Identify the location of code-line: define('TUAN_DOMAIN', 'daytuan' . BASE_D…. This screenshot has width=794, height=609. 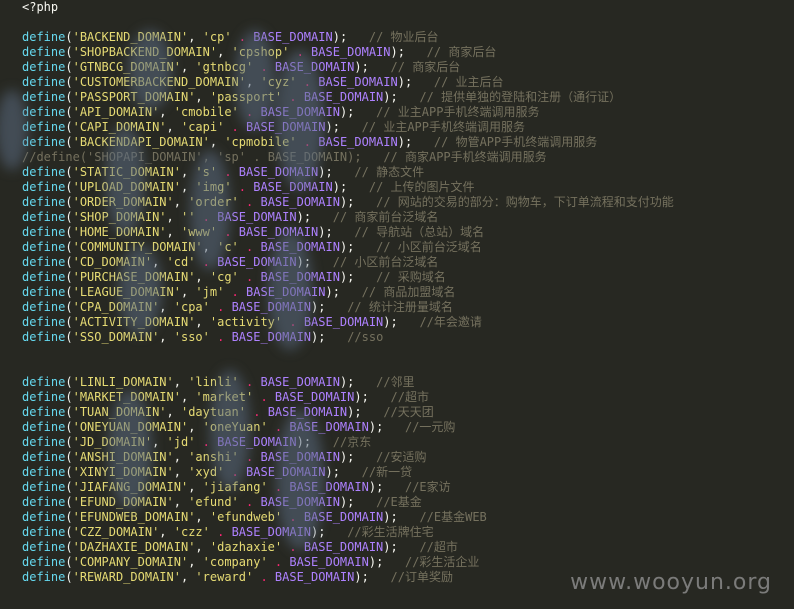
(228, 412).